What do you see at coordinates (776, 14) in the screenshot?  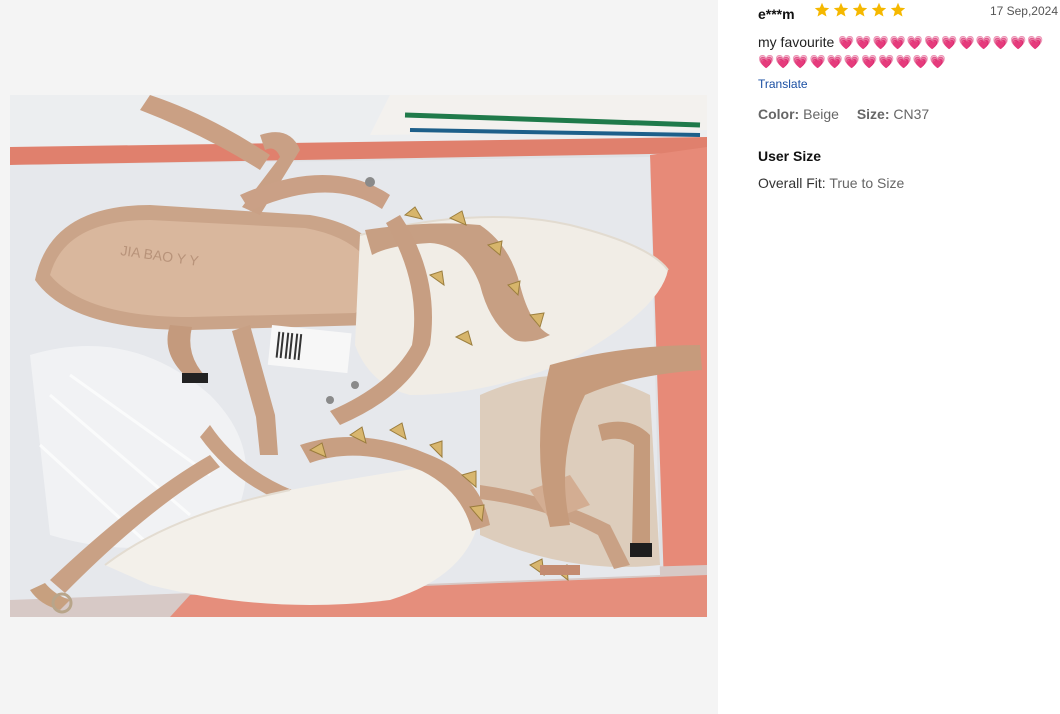 I see `reviewer-name: e***m` at bounding box center [776, 14].